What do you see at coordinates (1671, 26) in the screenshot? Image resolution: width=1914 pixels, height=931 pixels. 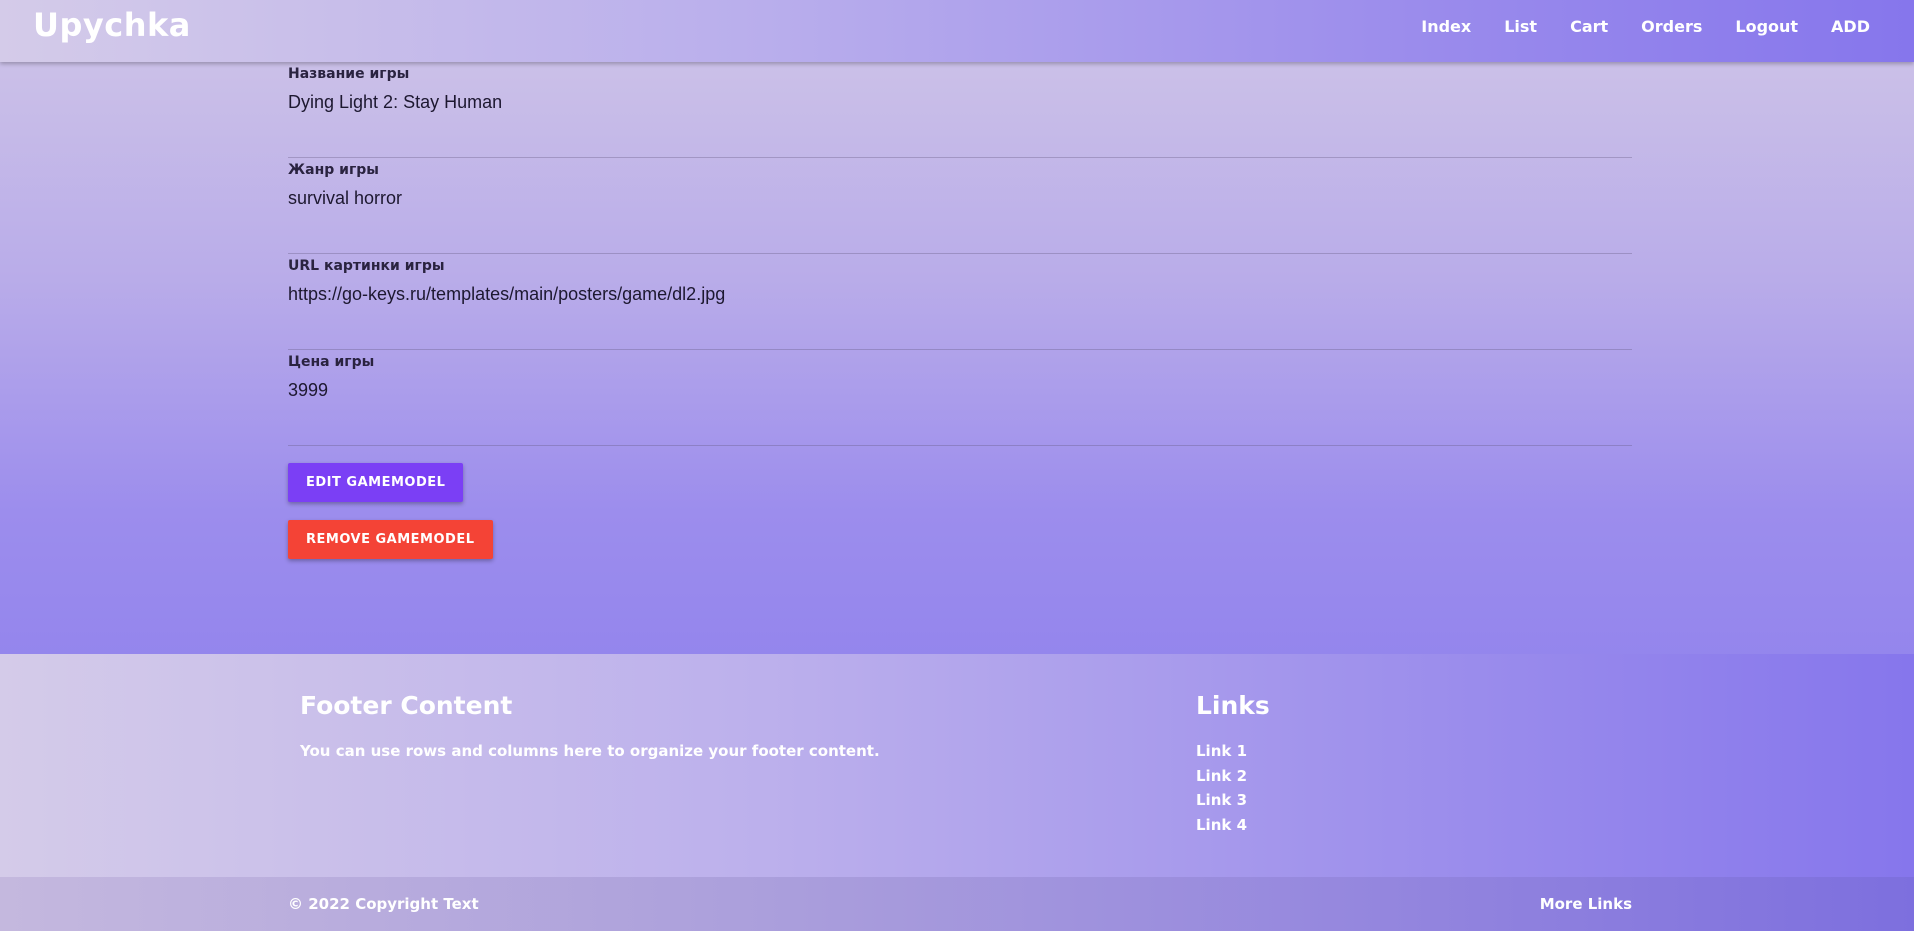 I see `nav-link-orders: Orders` at bounding box center [1671, 26].